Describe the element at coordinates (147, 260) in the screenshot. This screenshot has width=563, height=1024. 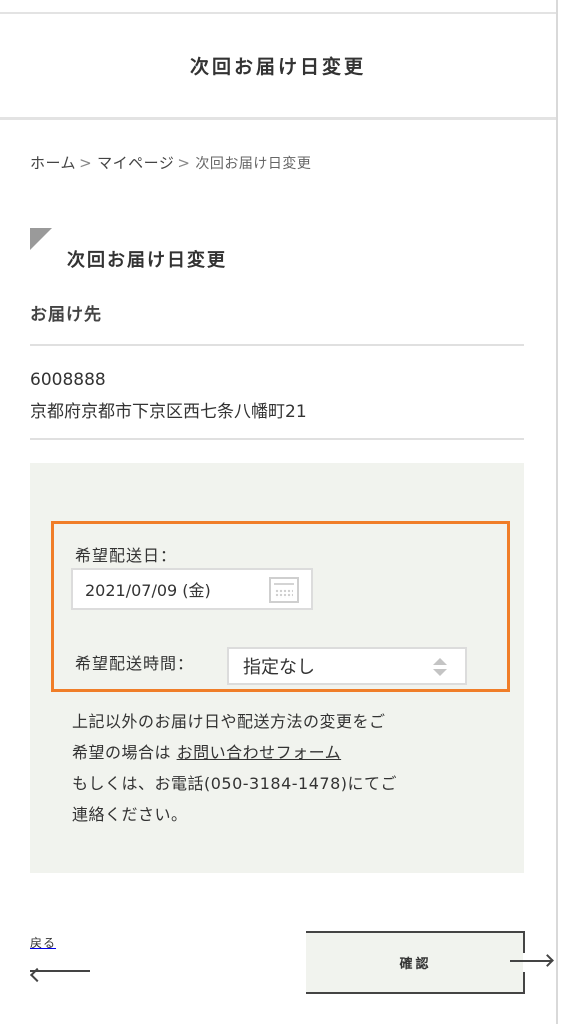
I see `section-title: 次回お届け日変更` at that location.